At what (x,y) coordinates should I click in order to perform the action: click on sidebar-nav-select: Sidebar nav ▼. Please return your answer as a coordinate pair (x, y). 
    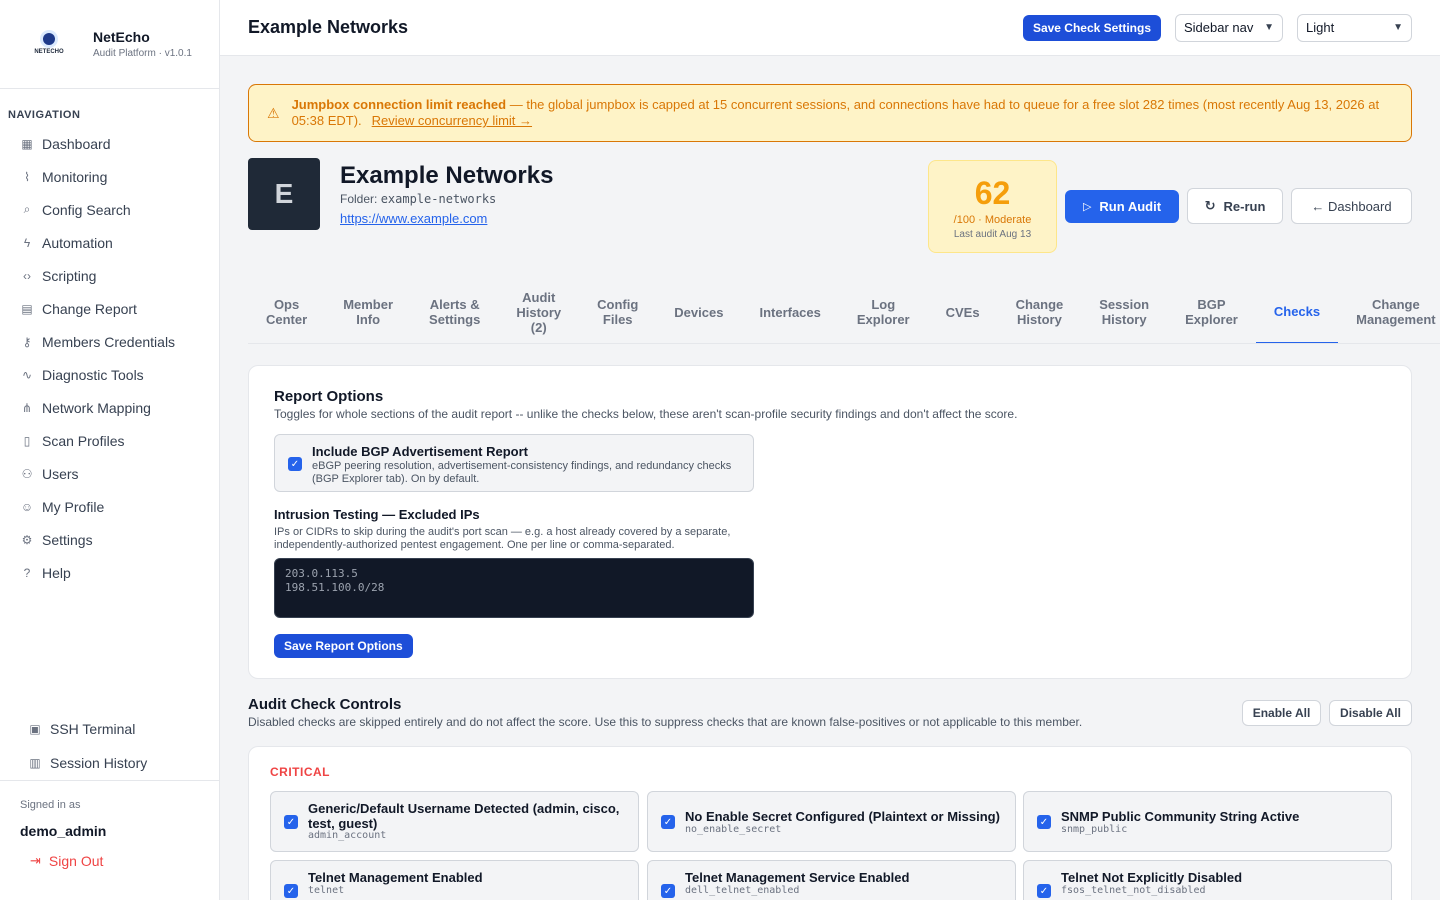
    Looking at the image, I should click on (1229, 27).